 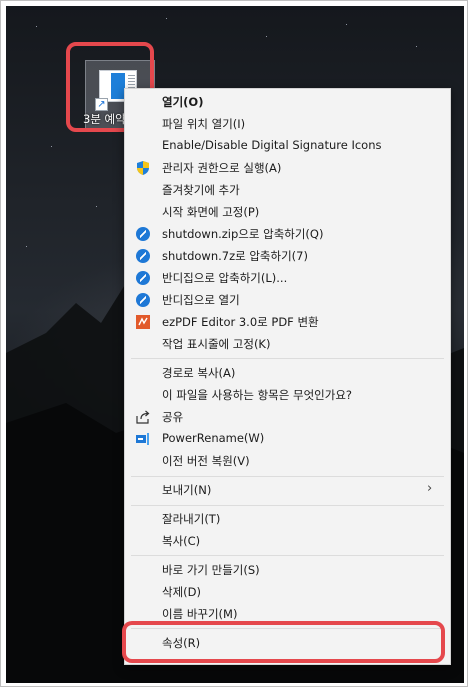 What do you see at coordinates (287, 490) in the screenshot?
I see `menu-item-send-to: 보내기(N) ›` at bounding box center [287, 490].